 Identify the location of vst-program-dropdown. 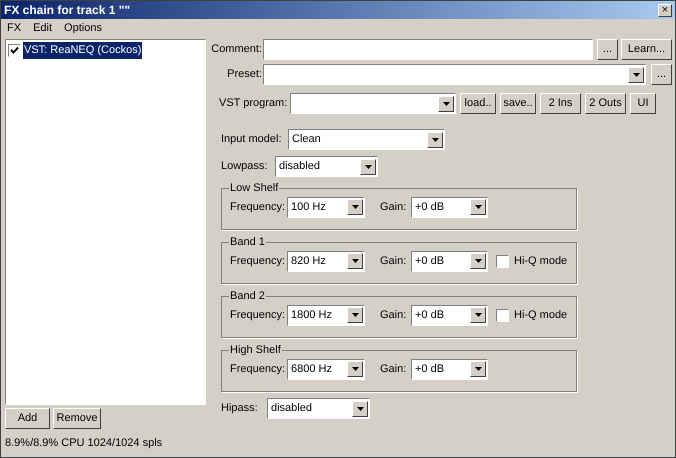
(373, 103).